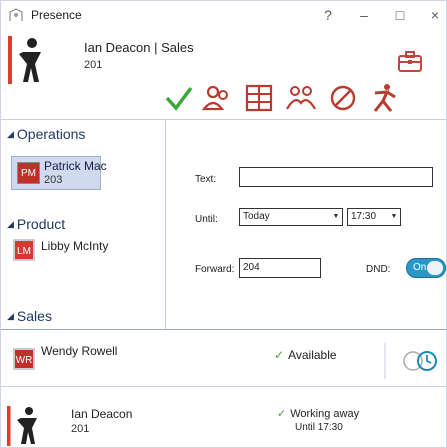  Describe the element at coordinates (280, 268) in the screenshot. I see `forward-number-input: 204` at that location.